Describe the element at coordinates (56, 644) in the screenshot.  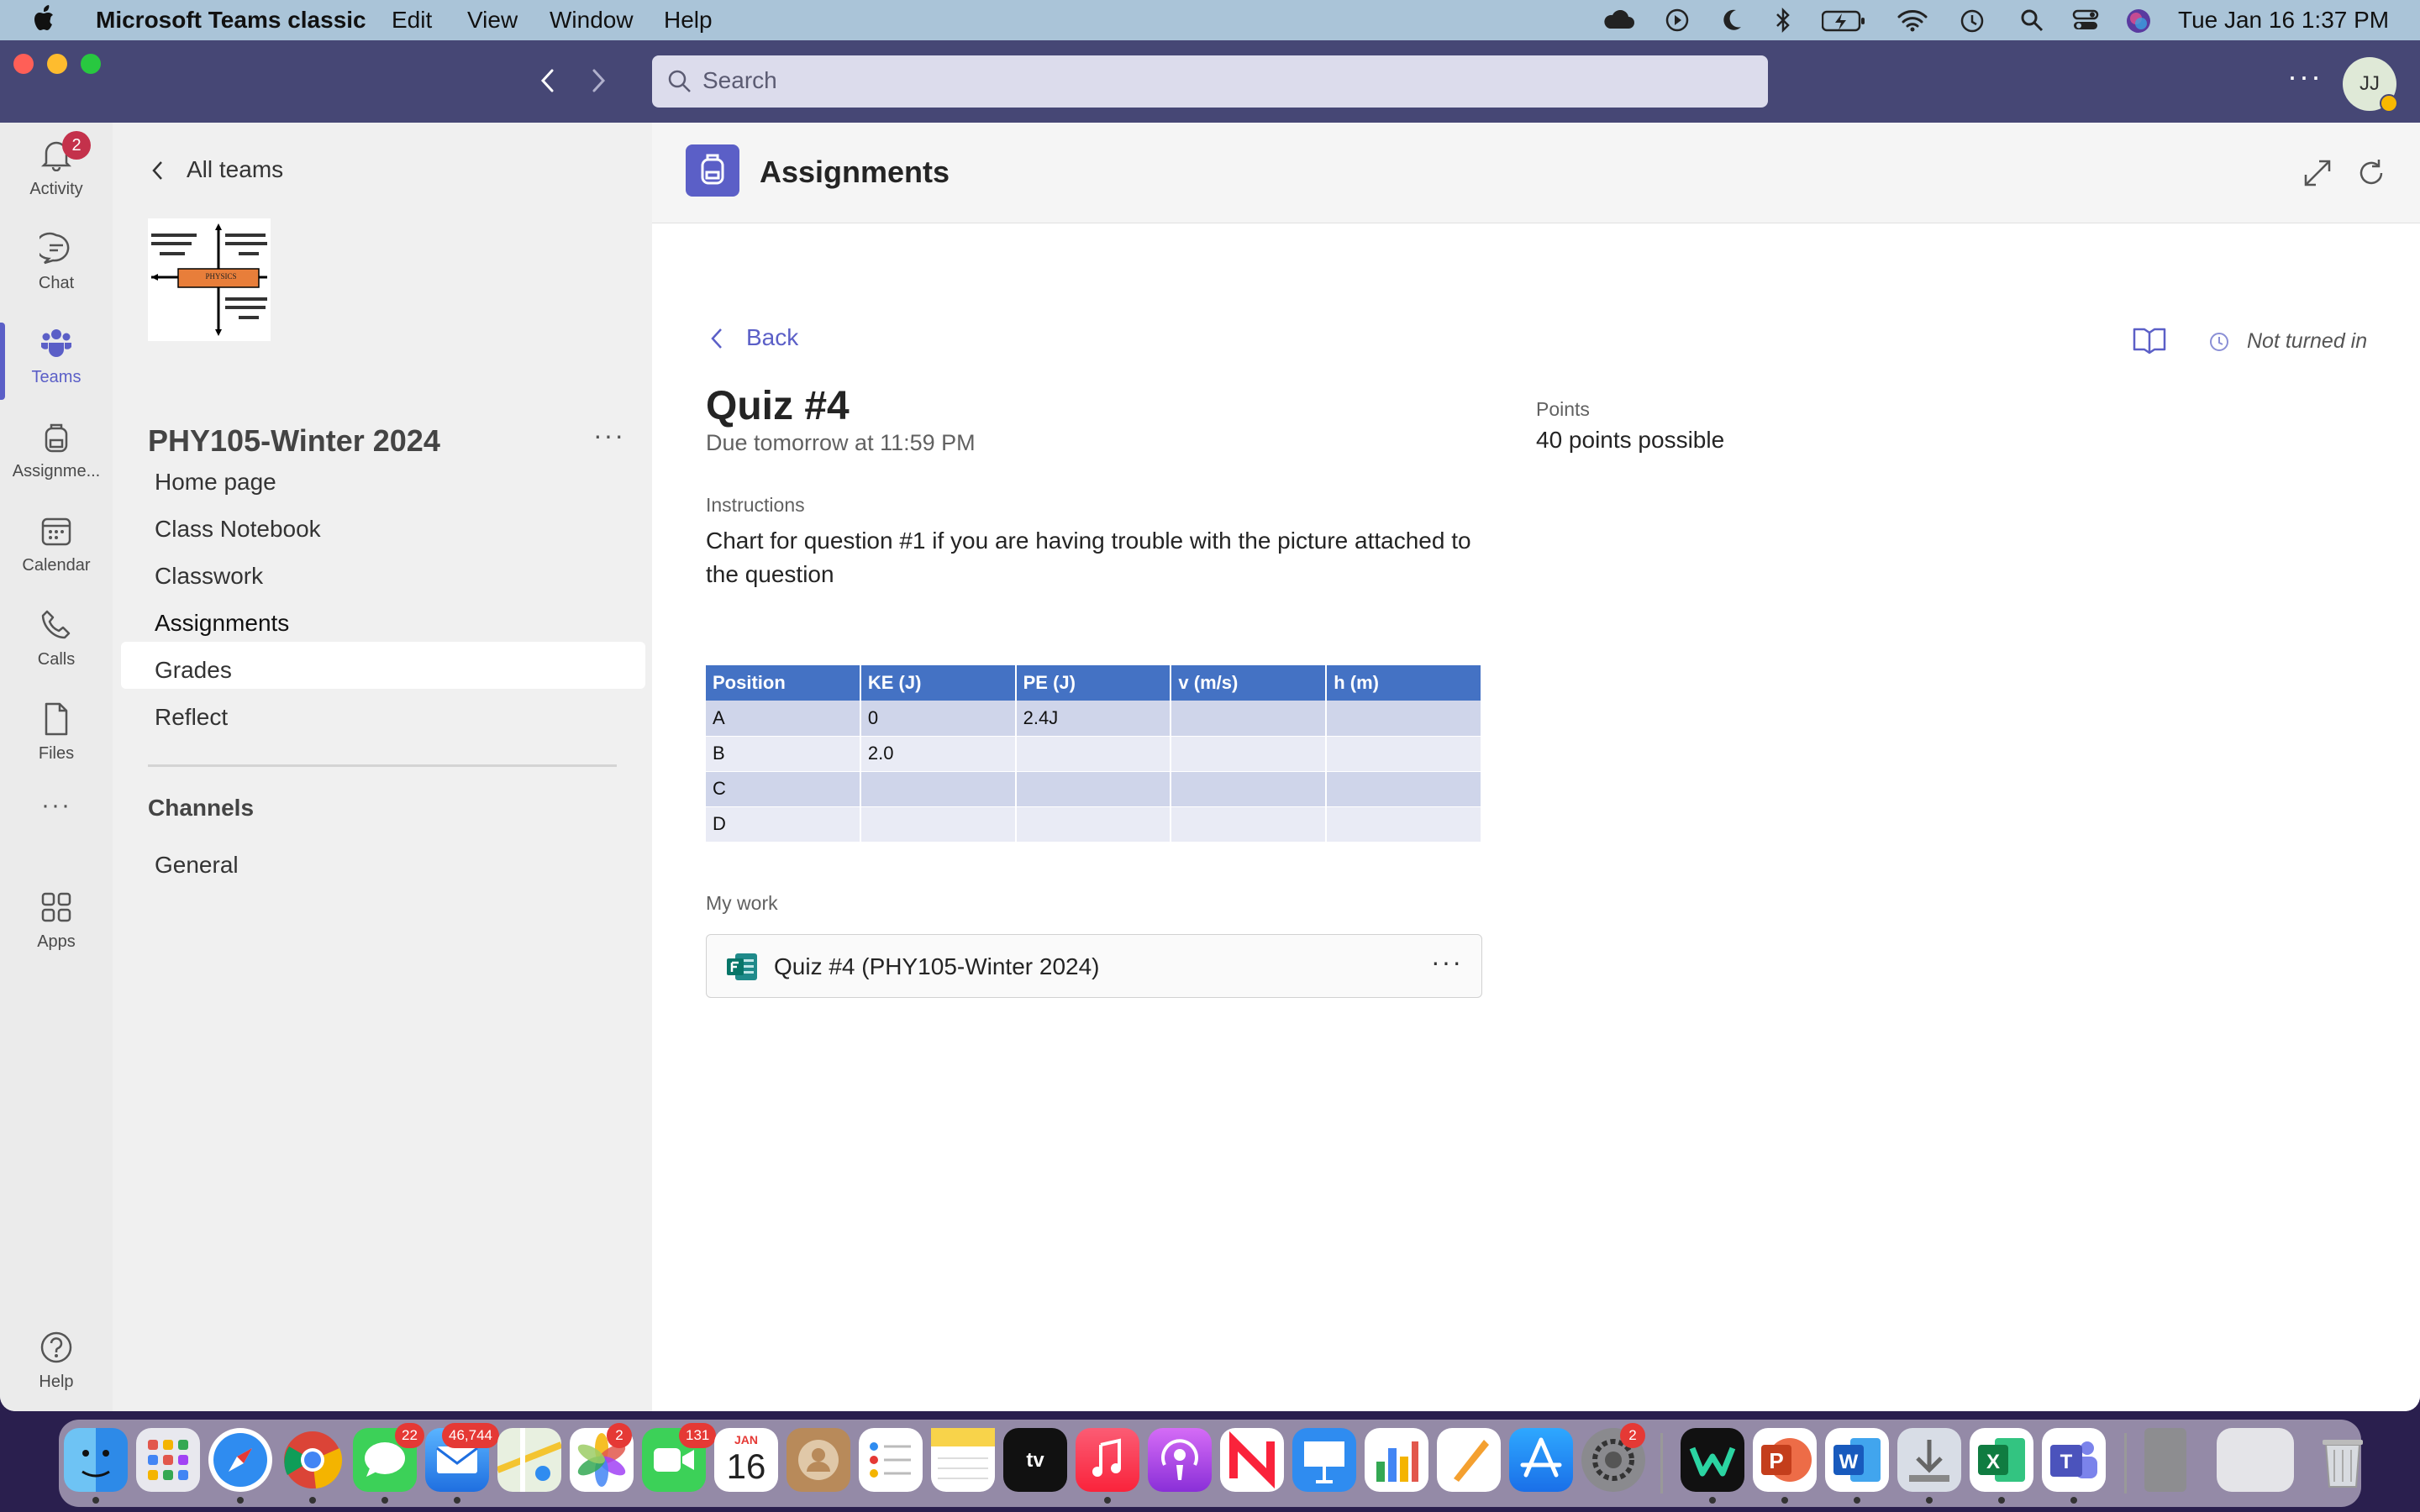
I see `rail-calls: Calls` at that location.